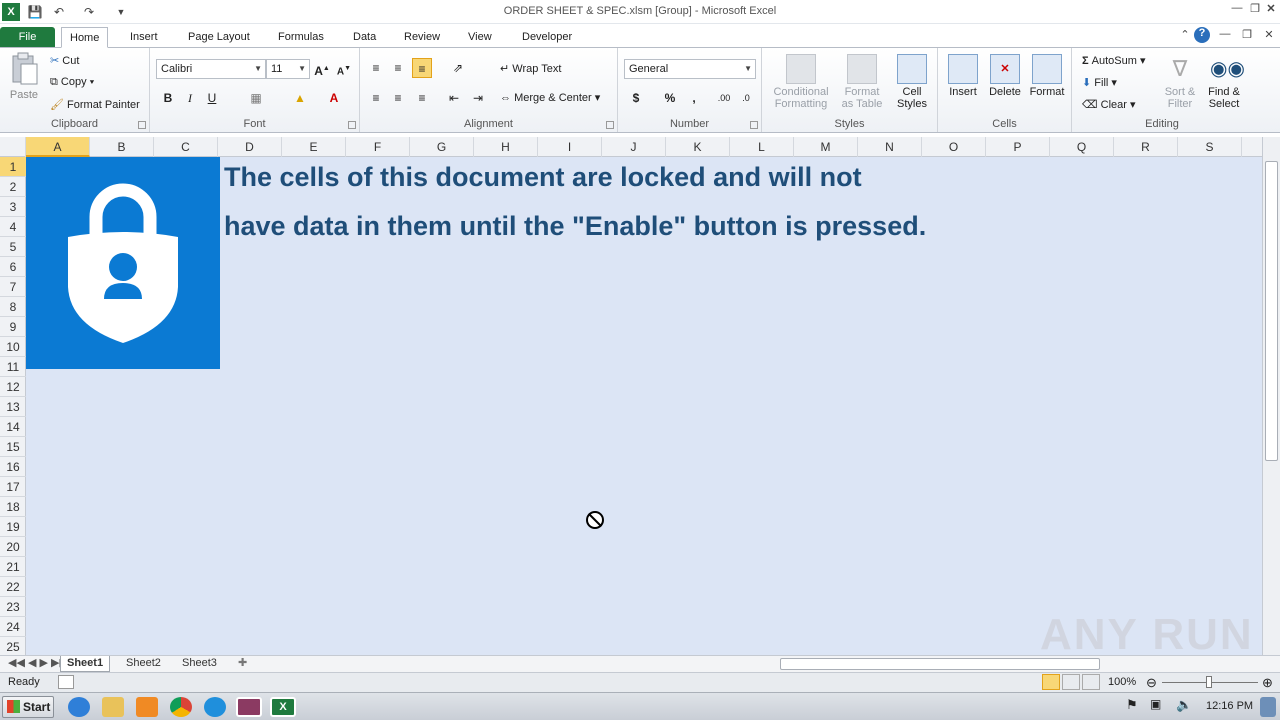 This screenshot has height=720, width=1280. What do you see at coordinates (219, 37) in the screenshot?
I see `tab-page-layout: Page Layout` at bounding box center [219, 37].